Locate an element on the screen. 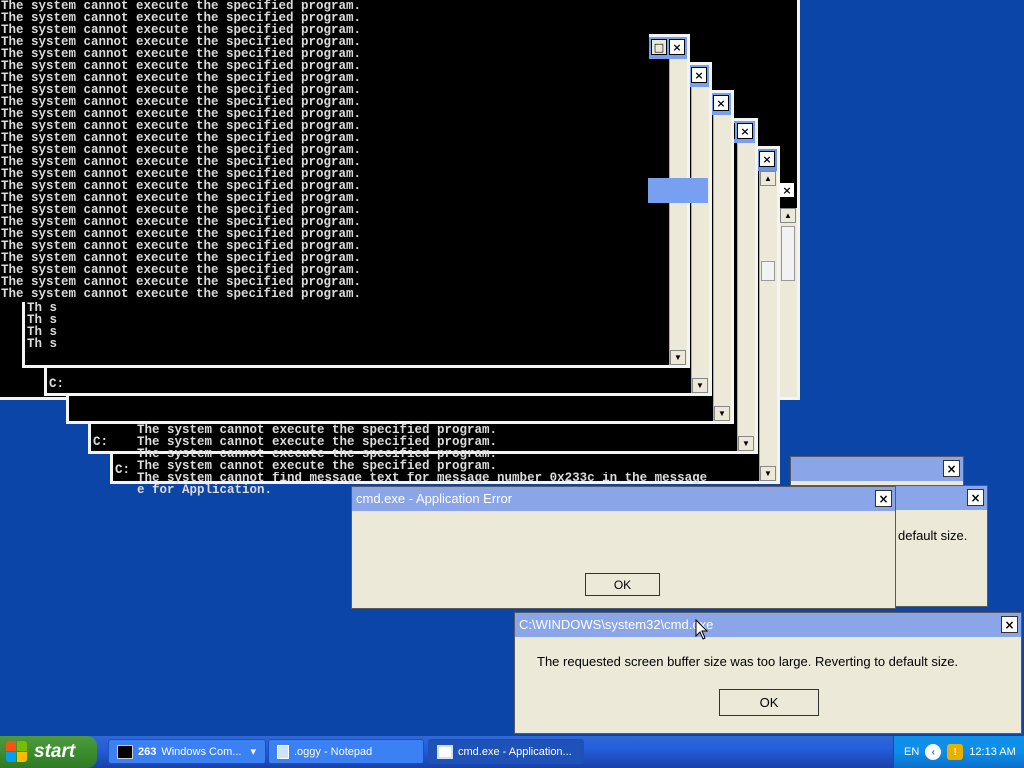 The image size is (1024, 768). dialog-title-bar is located at coordinates (877, 469).